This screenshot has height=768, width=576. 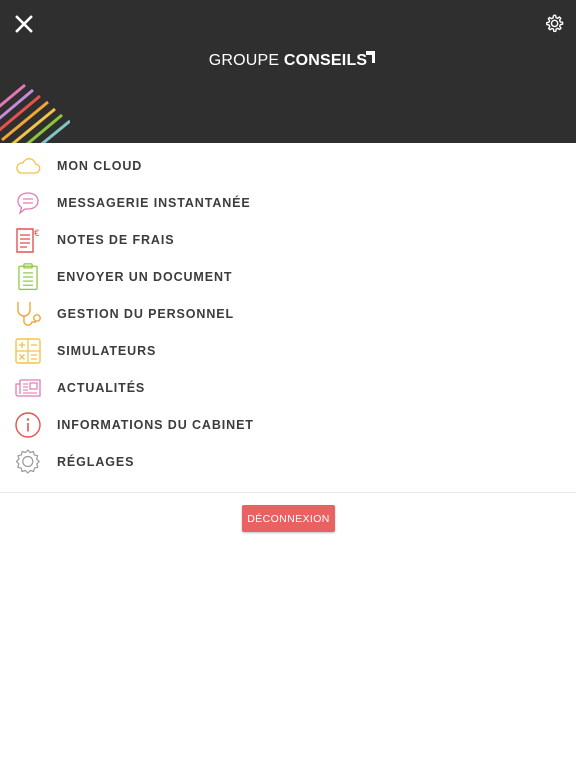 What do you see at coordinates (288, 350) in the screenshot?
I see `menu-item-simulateurs: SIMULATEURS` at bounding box center [288, 350].